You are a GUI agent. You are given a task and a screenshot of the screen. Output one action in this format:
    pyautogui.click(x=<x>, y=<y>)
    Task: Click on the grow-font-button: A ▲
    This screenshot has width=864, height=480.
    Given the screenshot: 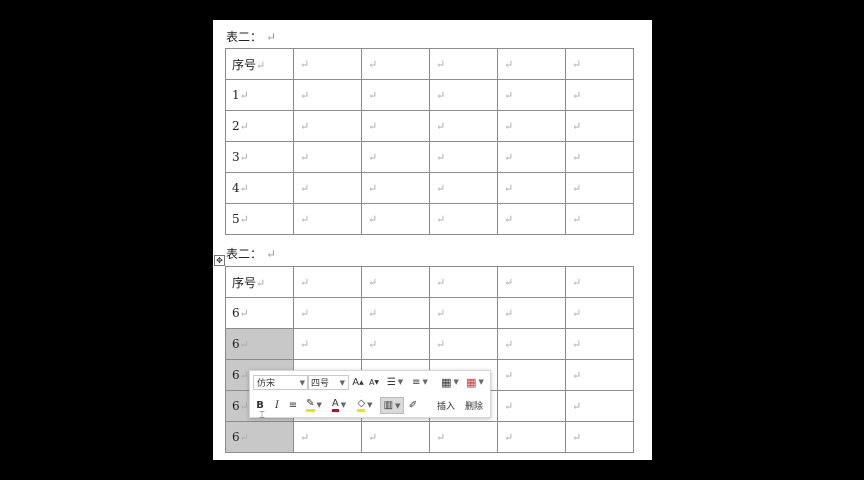 What is the action you would take?
    pyautogui.click(x=358, y=382)
    